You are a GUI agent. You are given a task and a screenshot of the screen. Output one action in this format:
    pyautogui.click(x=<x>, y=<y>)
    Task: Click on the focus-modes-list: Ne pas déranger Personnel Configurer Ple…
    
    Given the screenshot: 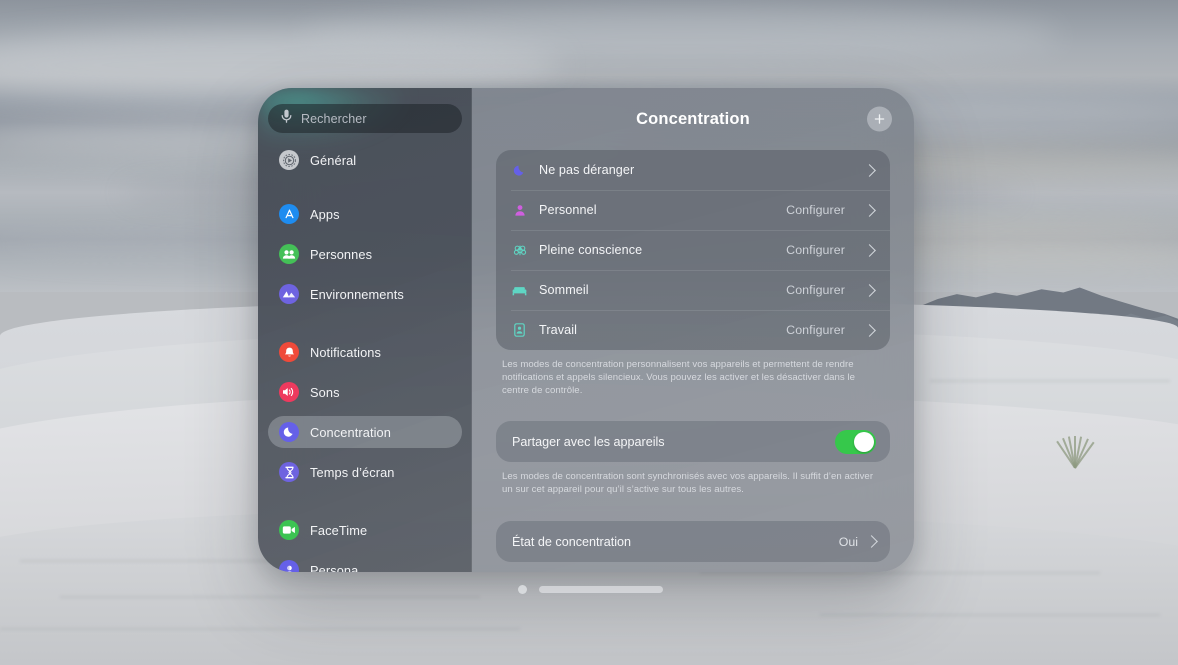 What is the action you would take?
    pyautogui.click(x=693, y=250)
    